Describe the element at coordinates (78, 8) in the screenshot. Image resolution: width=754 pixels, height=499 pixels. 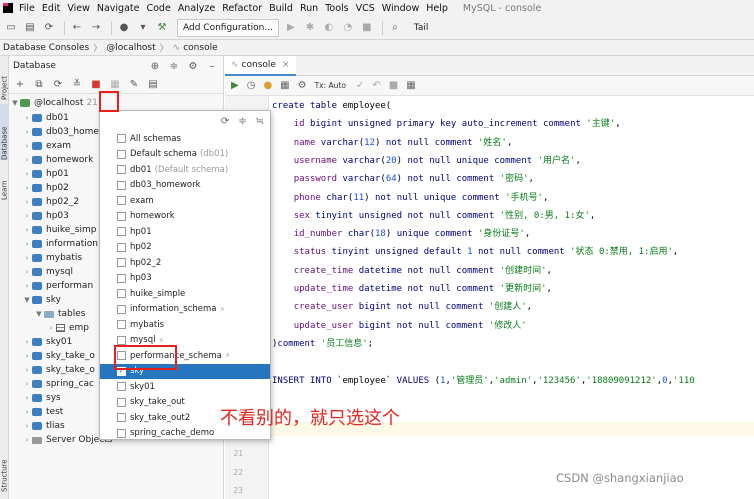
I see `menu-view: View` at that location.